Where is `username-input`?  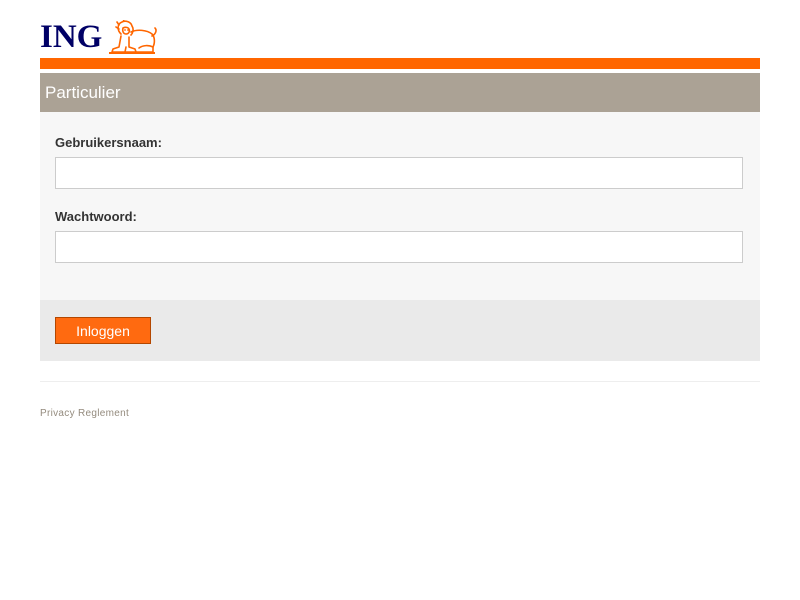
username-input is located at coordinates (399, 173).